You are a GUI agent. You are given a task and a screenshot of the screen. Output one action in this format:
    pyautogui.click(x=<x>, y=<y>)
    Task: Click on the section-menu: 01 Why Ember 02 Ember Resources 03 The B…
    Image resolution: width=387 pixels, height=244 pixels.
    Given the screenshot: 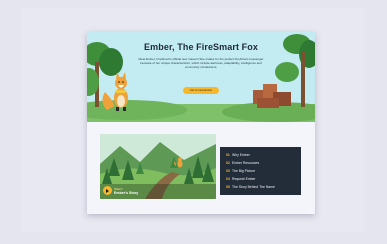 What is the action you would take?
    pyautogui.click(x=260, y=171)
    